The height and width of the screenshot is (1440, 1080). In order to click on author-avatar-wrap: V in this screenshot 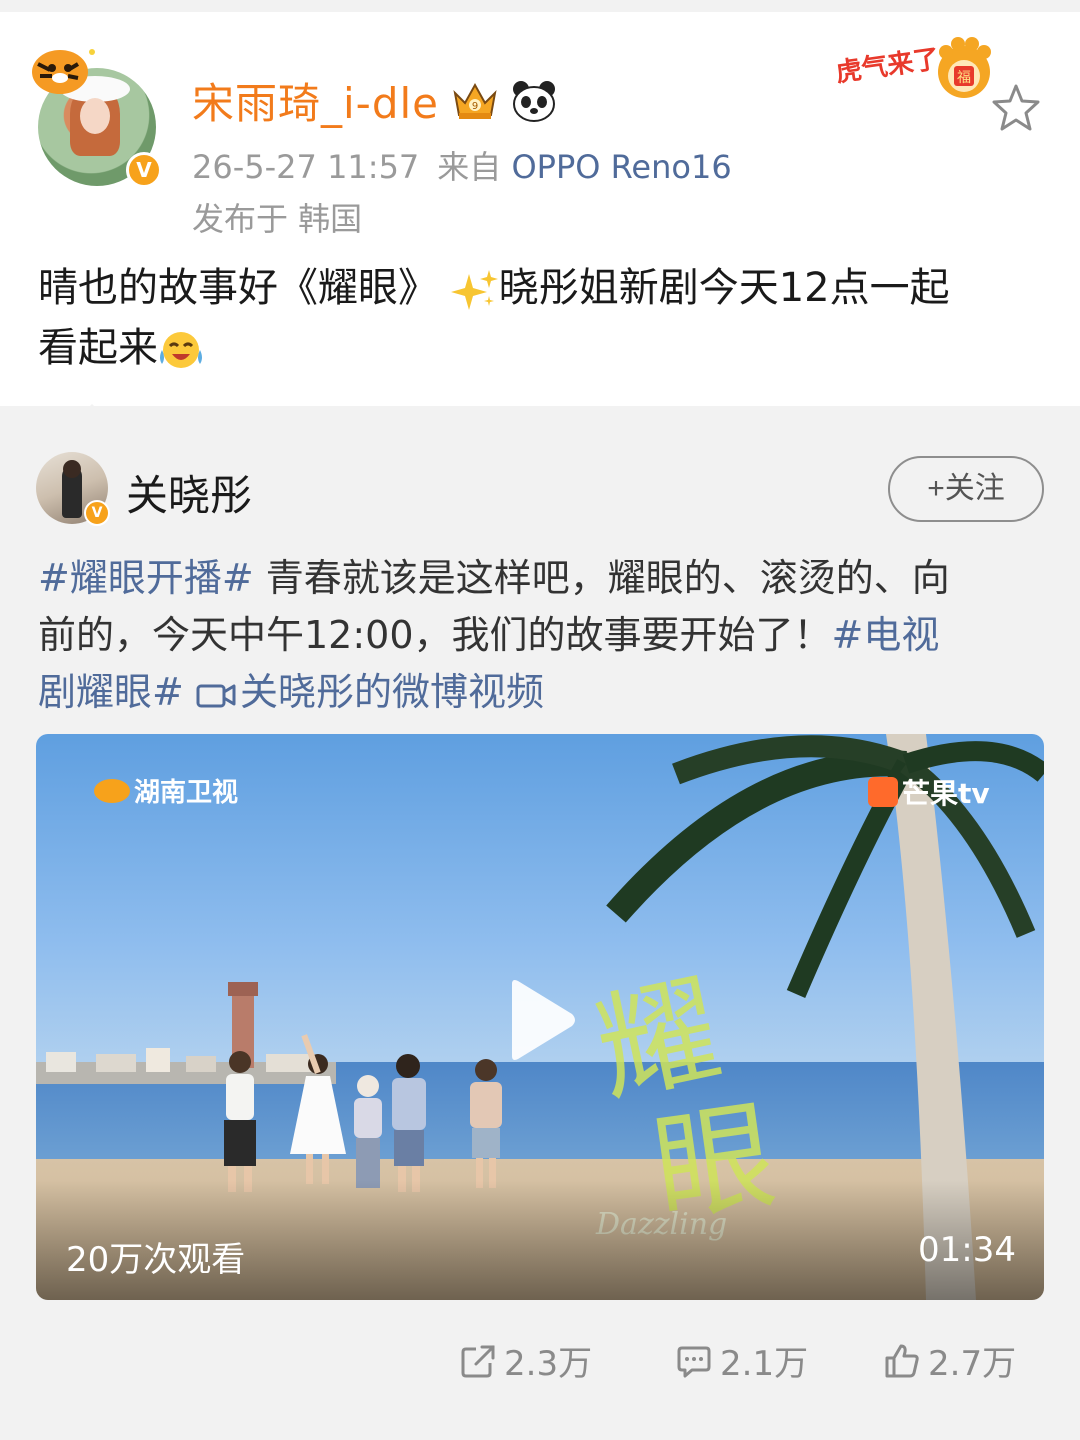, I will do `click(95, 117)`.